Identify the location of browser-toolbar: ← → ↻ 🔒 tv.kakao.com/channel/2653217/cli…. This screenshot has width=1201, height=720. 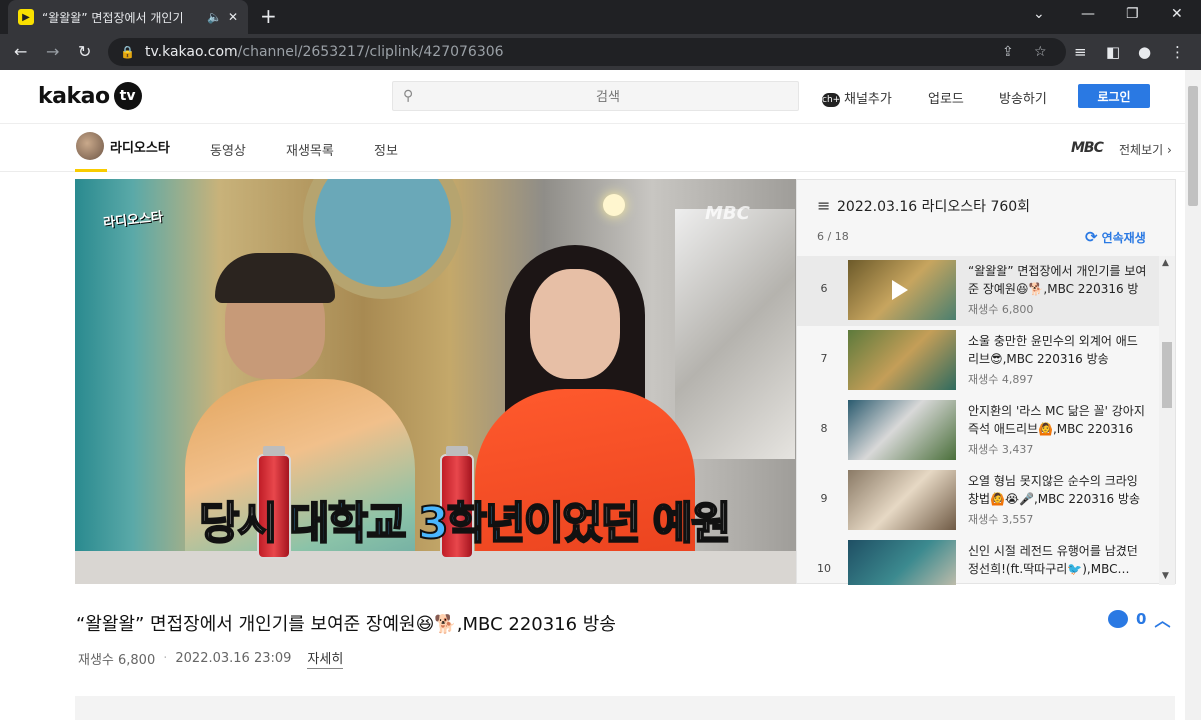
(600, 52).